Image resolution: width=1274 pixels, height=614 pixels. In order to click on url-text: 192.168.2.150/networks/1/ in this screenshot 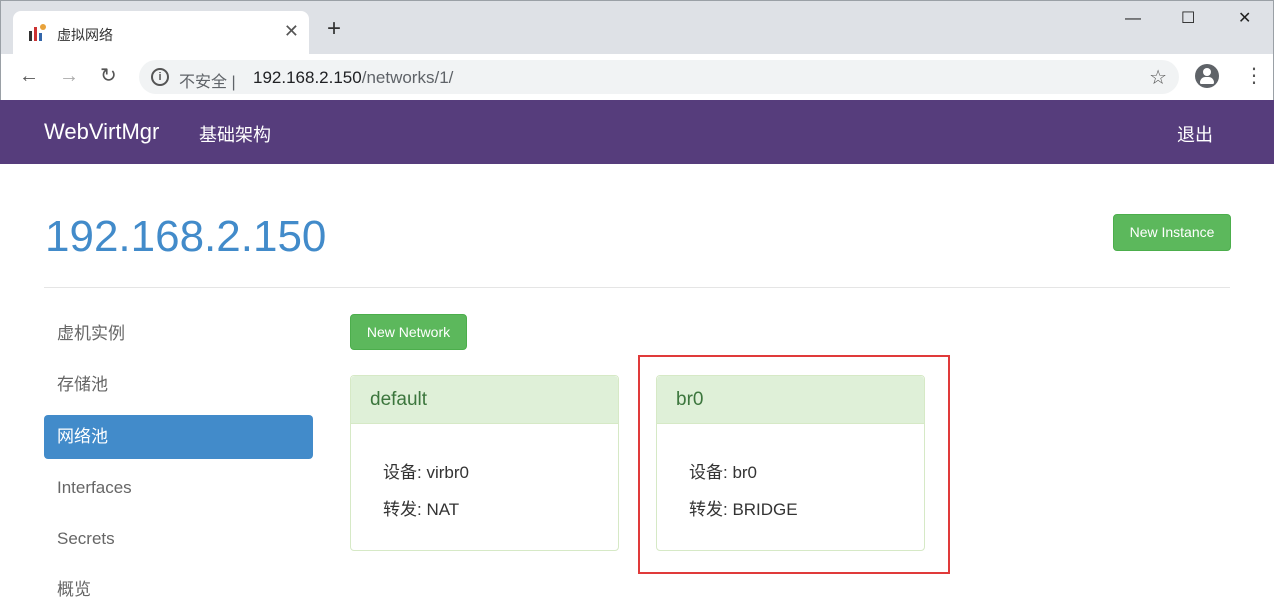, I will do `click(353, 78)`.